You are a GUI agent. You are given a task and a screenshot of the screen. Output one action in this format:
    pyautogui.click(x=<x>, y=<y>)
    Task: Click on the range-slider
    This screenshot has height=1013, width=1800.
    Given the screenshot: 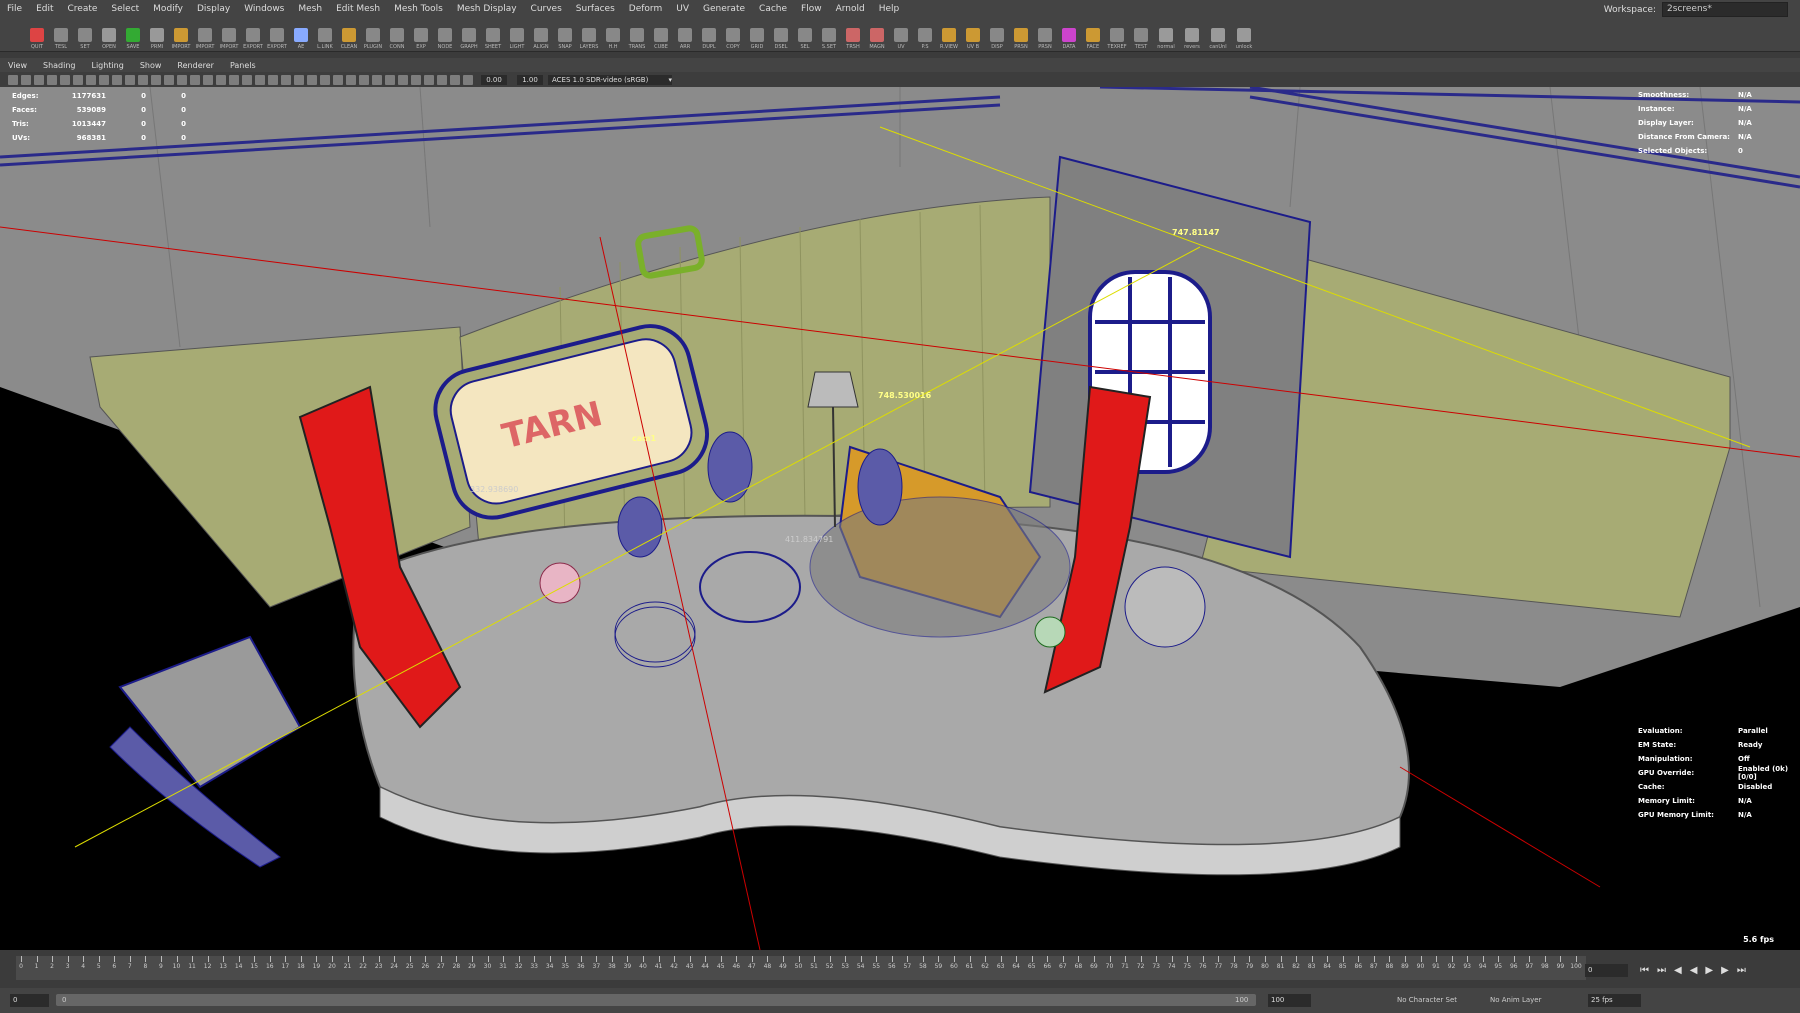 What is the action you would take?
    pyautogui.click(x=656, y=1000)
    